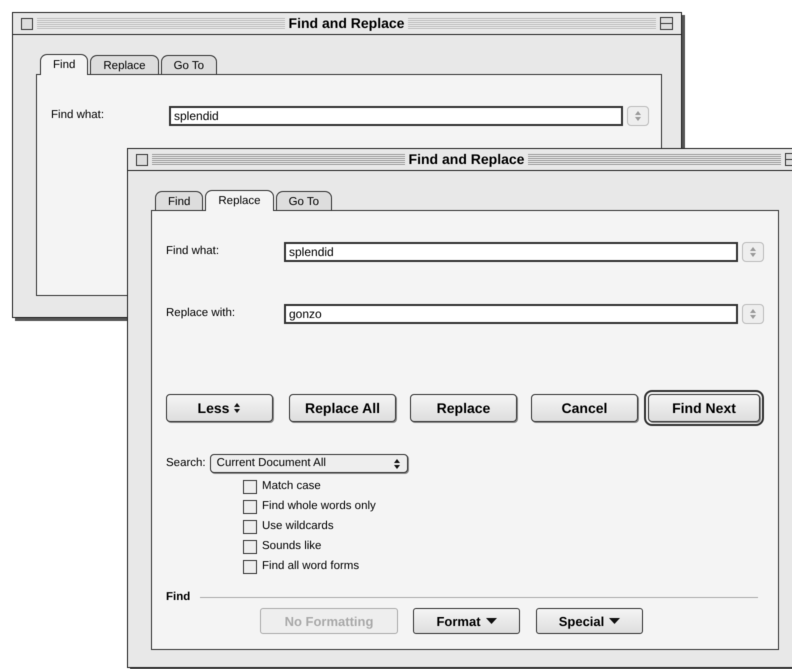 This screenshot has width=792, height=669. I want to click on dialog-button: Cancel, so click(584, 408).